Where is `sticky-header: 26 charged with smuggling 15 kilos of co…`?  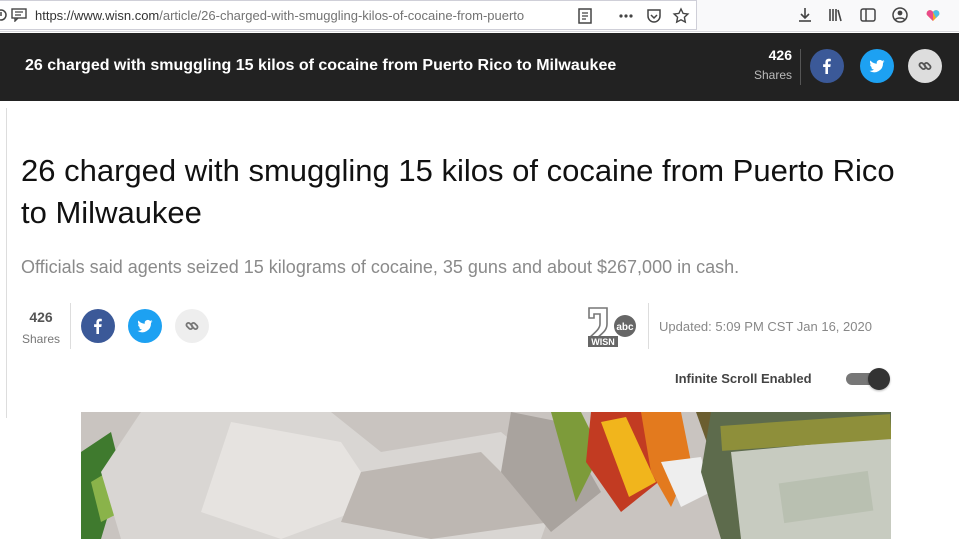
sticky-header: 26 charged with smuggling 15 kilos of co… is located at coordinates (479, 67).